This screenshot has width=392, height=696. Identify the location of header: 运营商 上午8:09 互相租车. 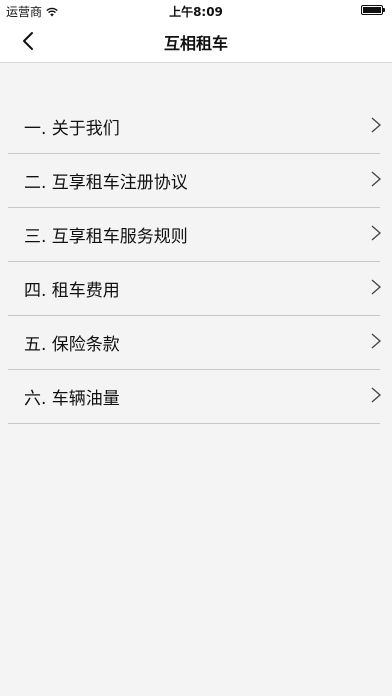
(196, 31).